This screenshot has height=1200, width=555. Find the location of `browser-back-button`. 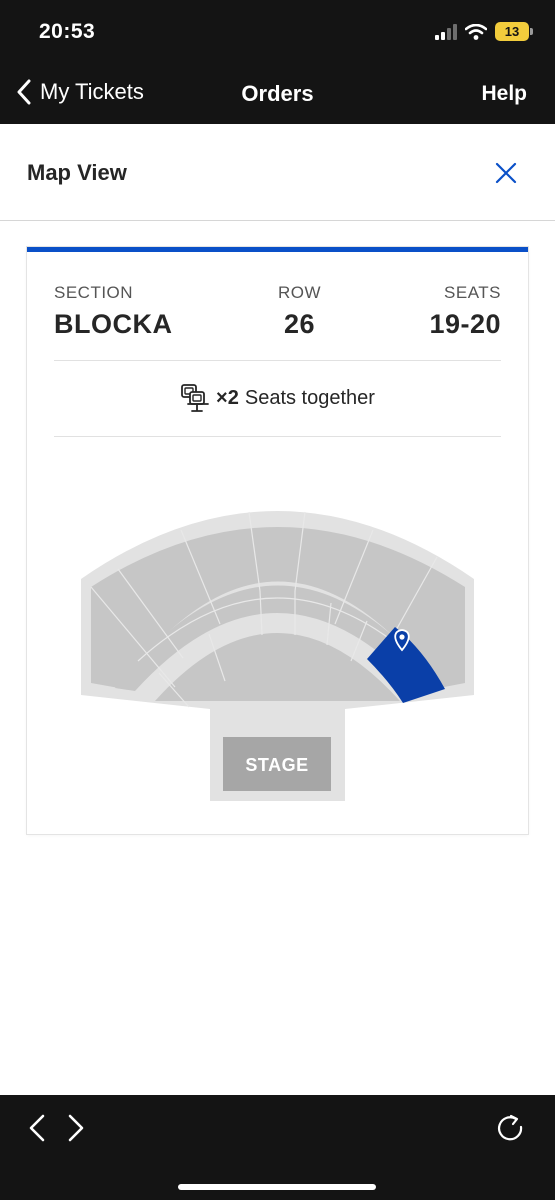

browser-back-button is located at coordinates (38, 1128).